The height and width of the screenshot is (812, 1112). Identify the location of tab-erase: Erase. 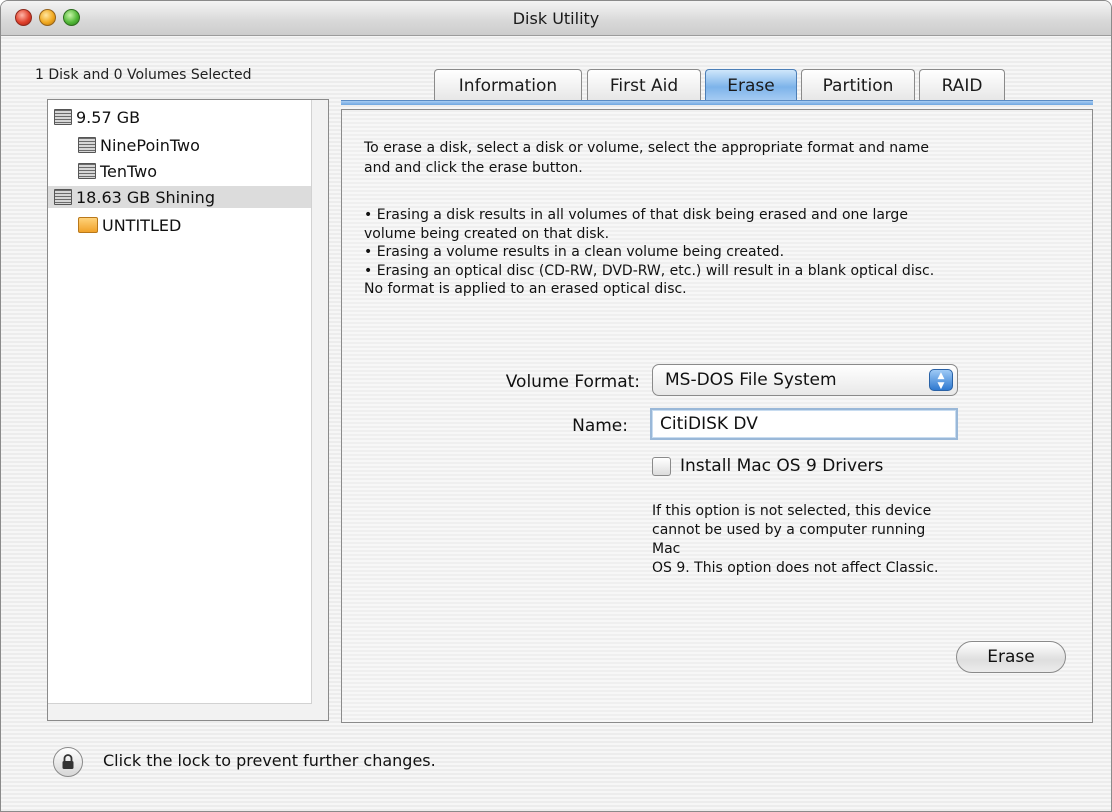
(751, 85).